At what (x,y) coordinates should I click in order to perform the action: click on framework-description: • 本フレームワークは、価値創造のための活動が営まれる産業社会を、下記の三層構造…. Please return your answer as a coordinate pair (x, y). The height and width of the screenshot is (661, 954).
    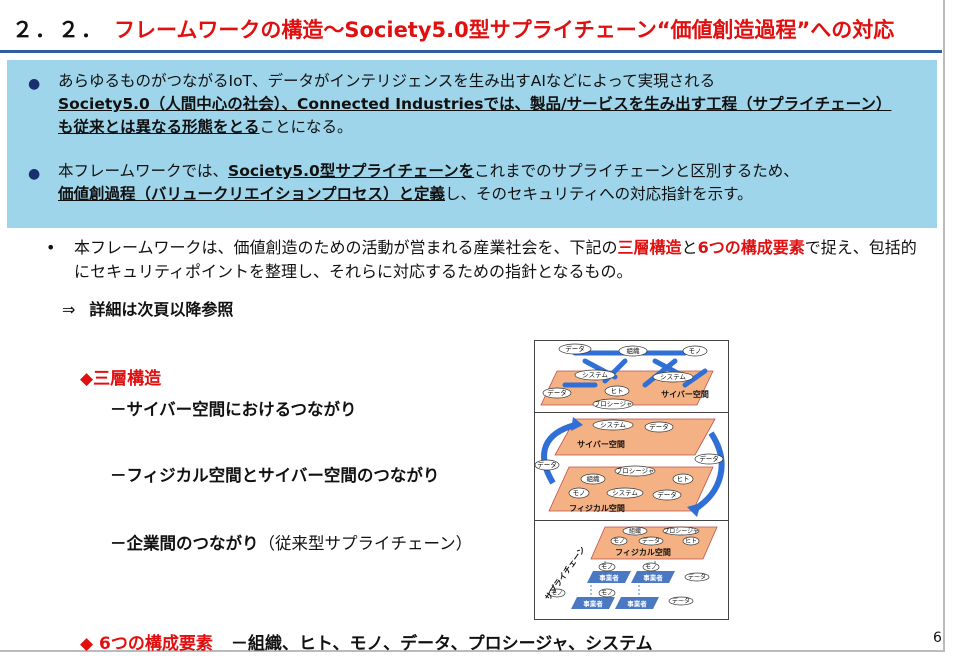
    Looking at the image, I should click on (481, 259).